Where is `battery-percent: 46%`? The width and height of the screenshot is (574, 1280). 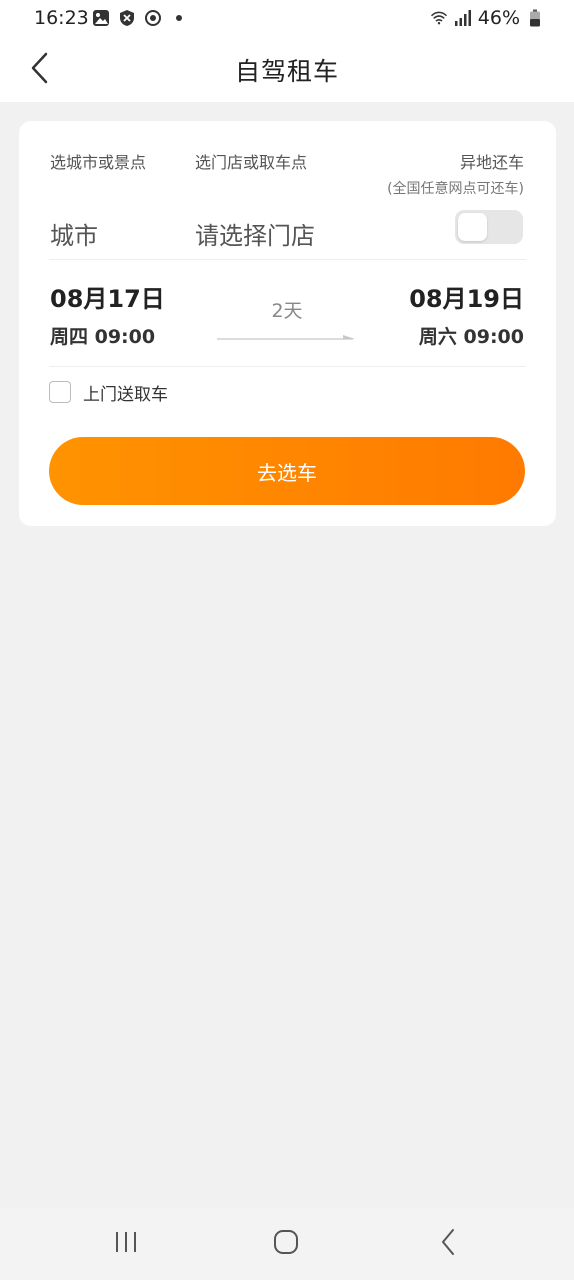 battery-percent: 46% is located at coordinates (498, 18).